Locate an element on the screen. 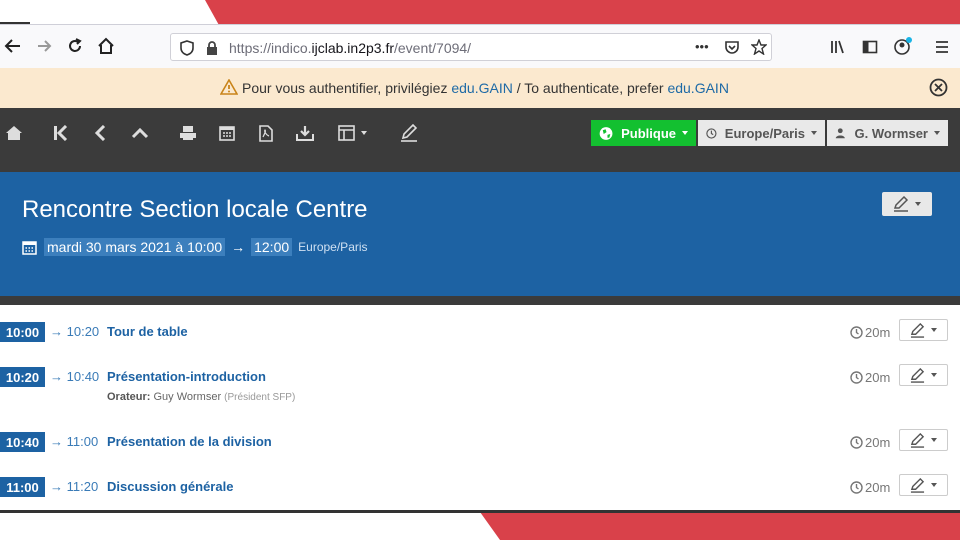 This screenshot has height=540, width=960. event-edit-menu-button is located at coordinates (907, 204).